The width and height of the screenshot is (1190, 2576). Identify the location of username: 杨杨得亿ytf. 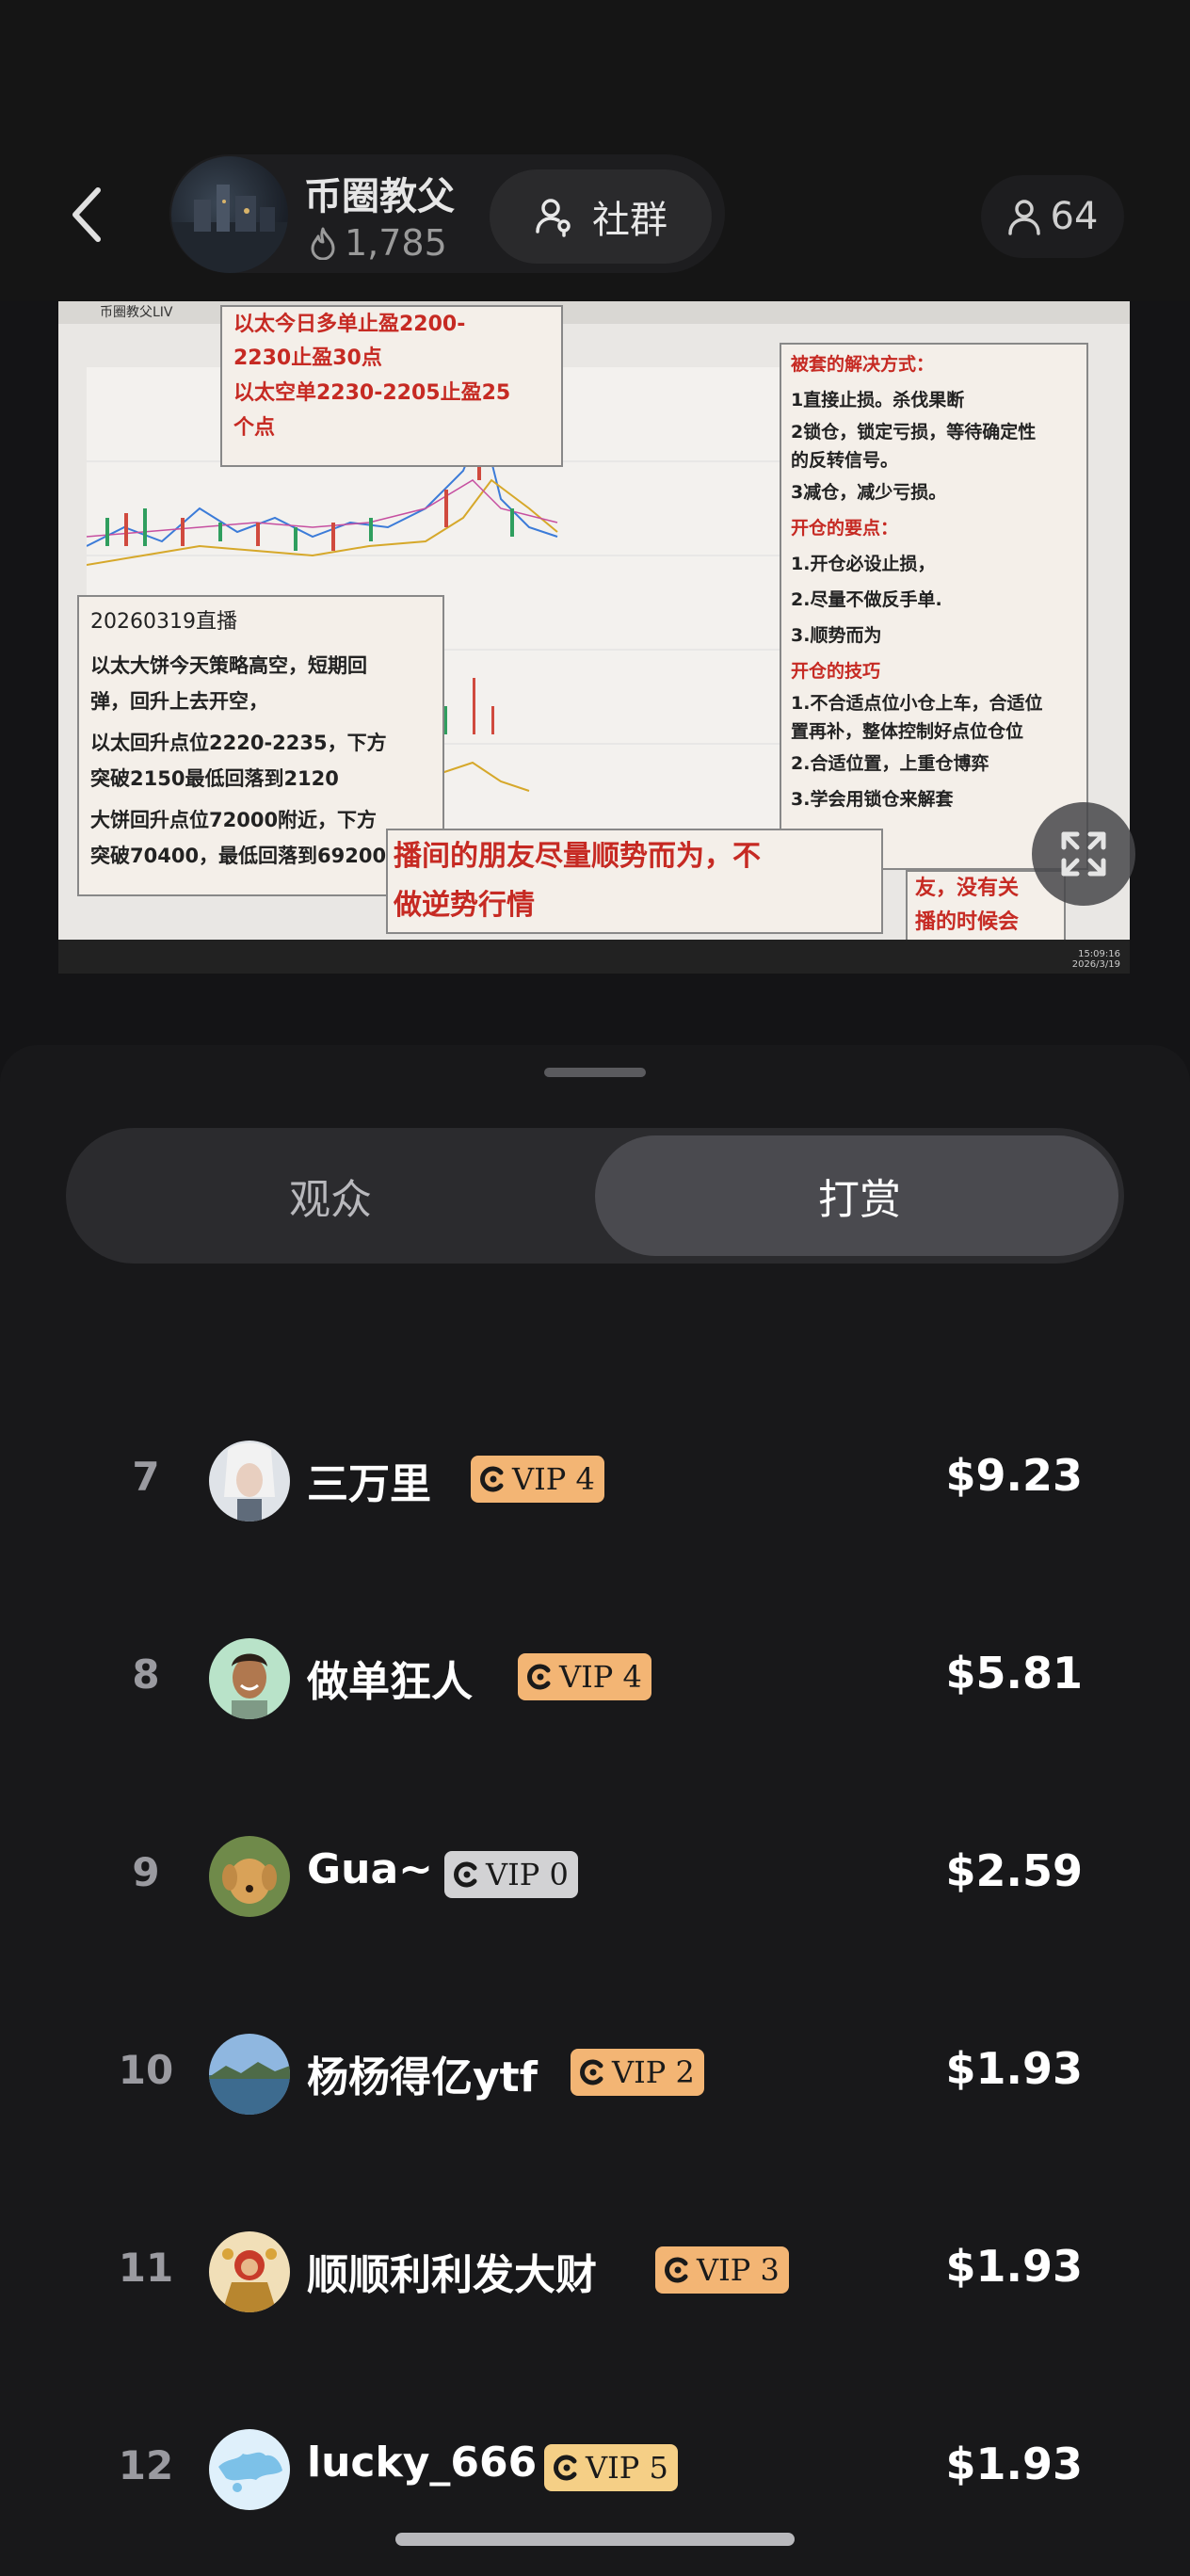
(422, 2077).